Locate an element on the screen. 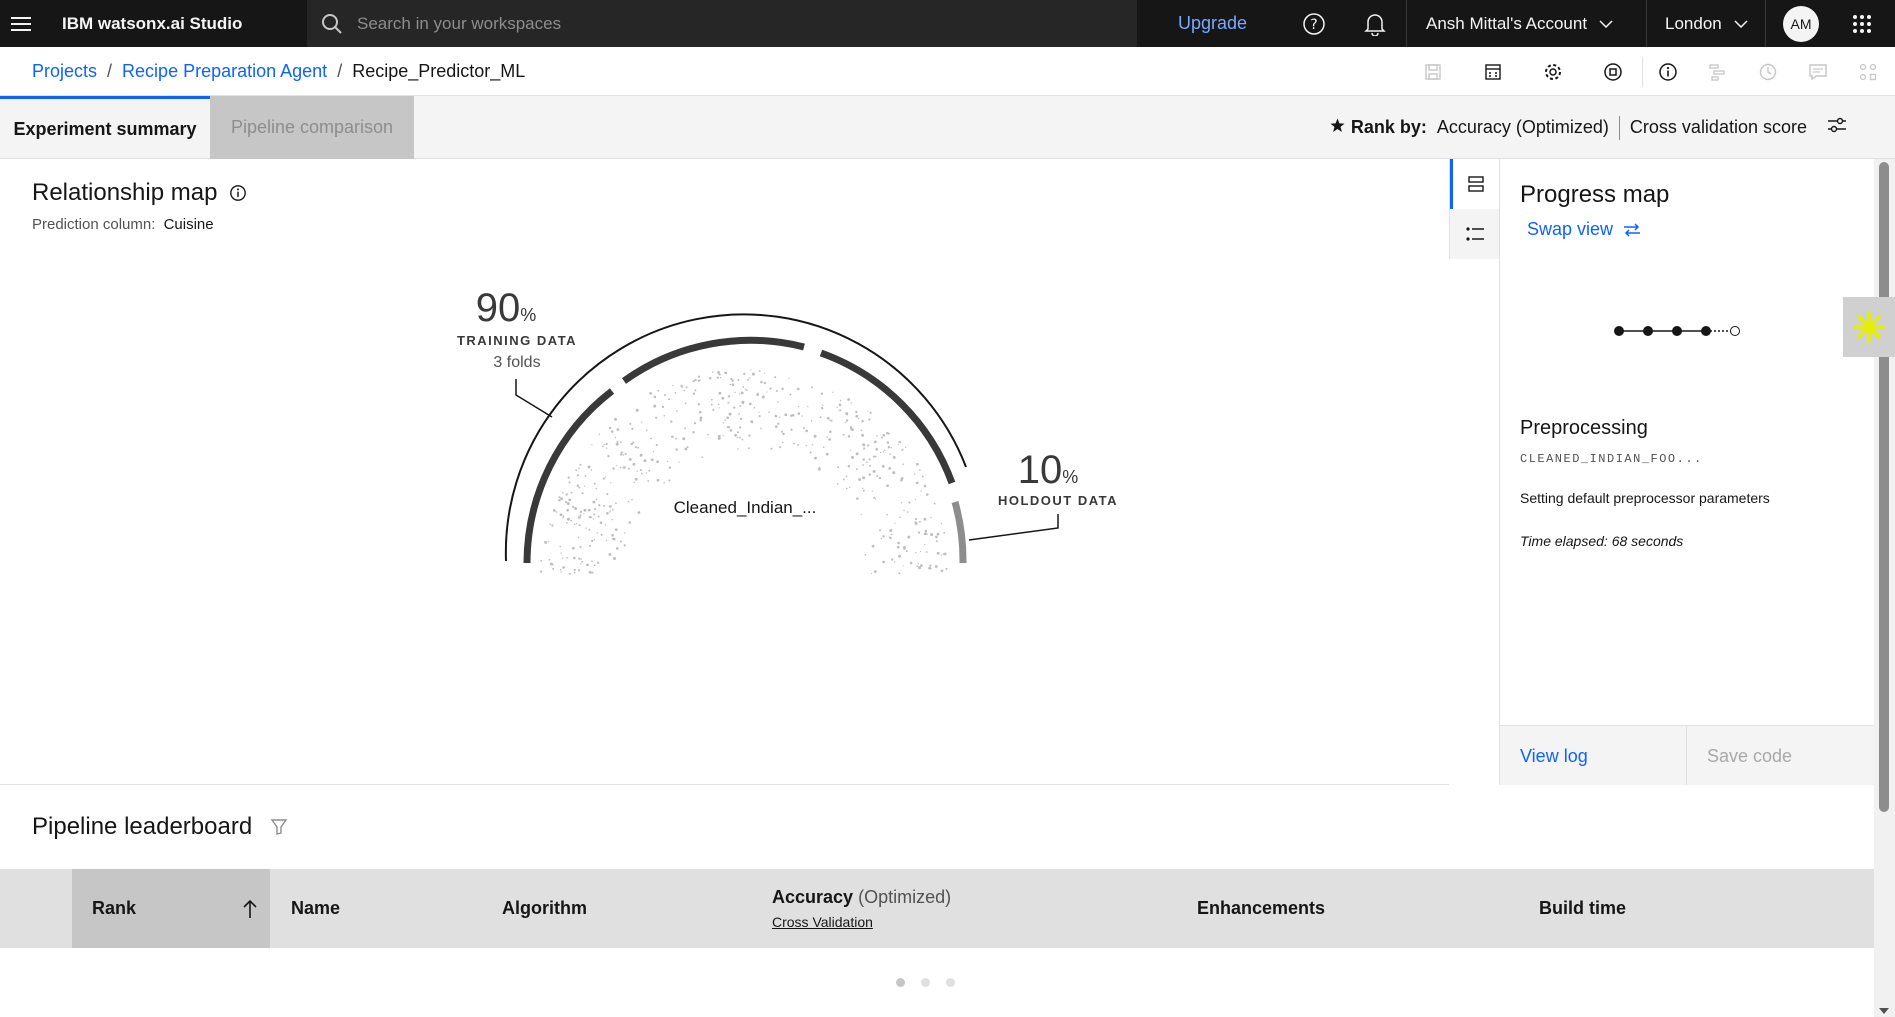  search-bar is located at coordinates (722, 23).